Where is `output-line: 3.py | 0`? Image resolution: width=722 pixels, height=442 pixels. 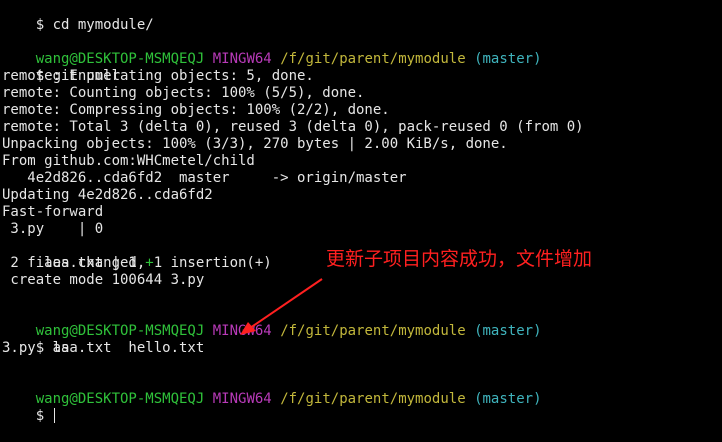 output-line: 3.py | 0 is located at coordinates (53, 229).